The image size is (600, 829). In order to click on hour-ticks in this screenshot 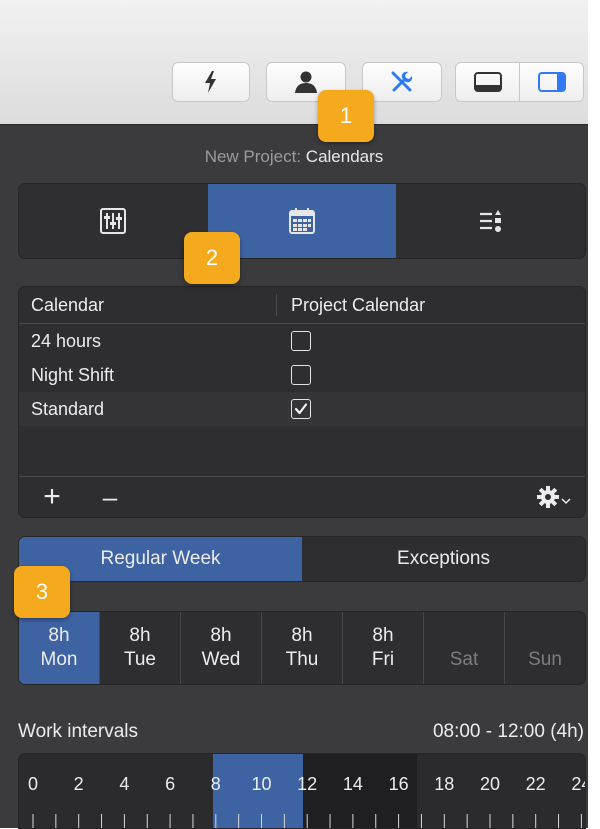, I will do `click(307, 821)`.